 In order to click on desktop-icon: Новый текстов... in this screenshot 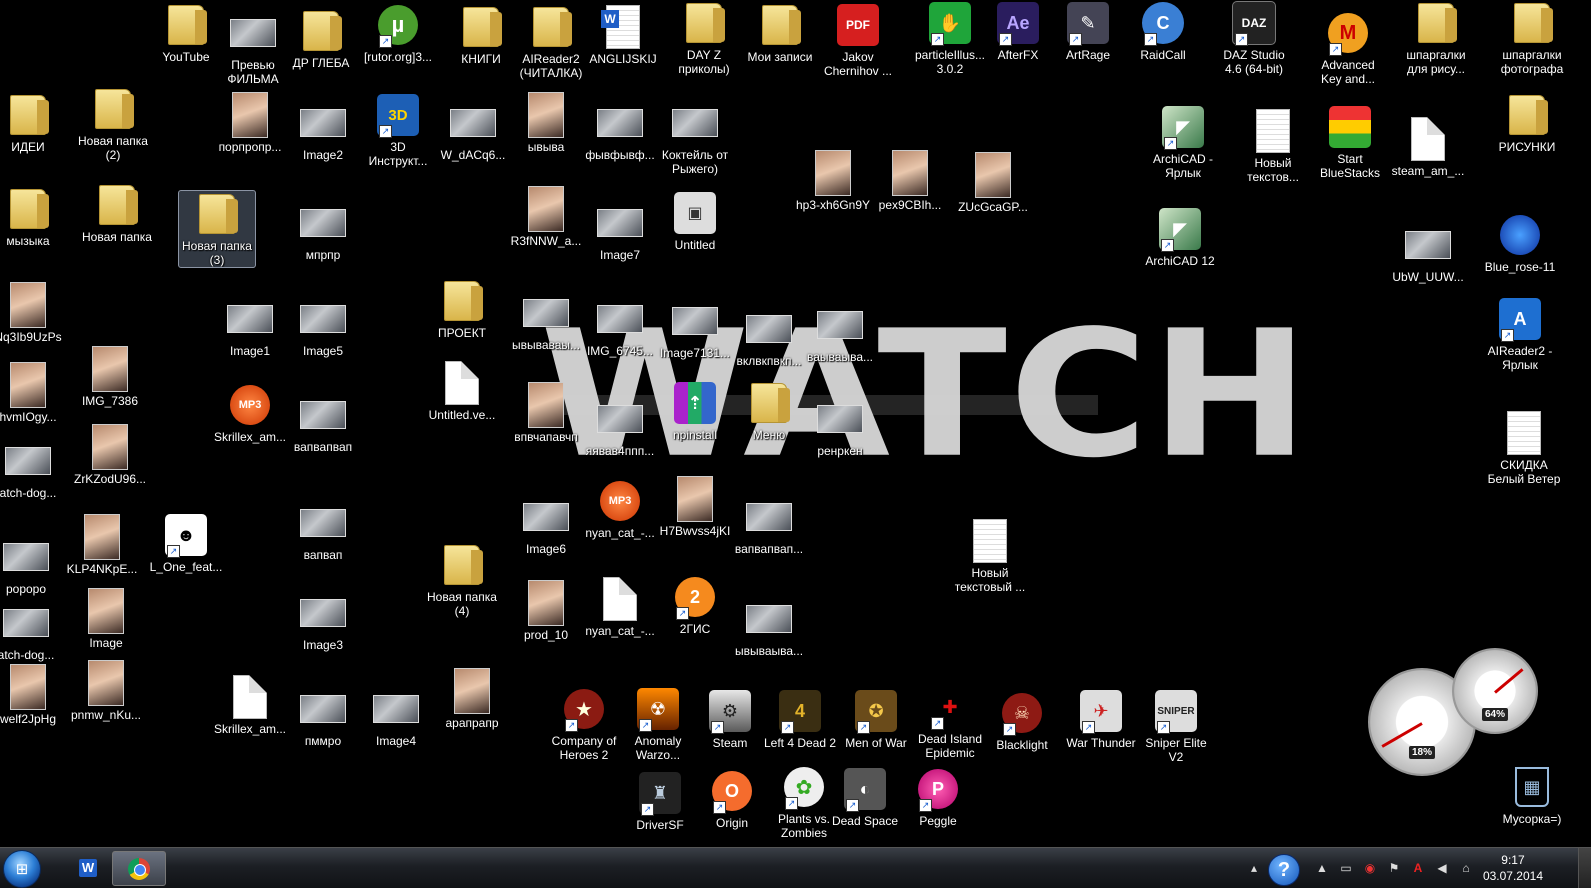, I will do `click(1273, 146)`.